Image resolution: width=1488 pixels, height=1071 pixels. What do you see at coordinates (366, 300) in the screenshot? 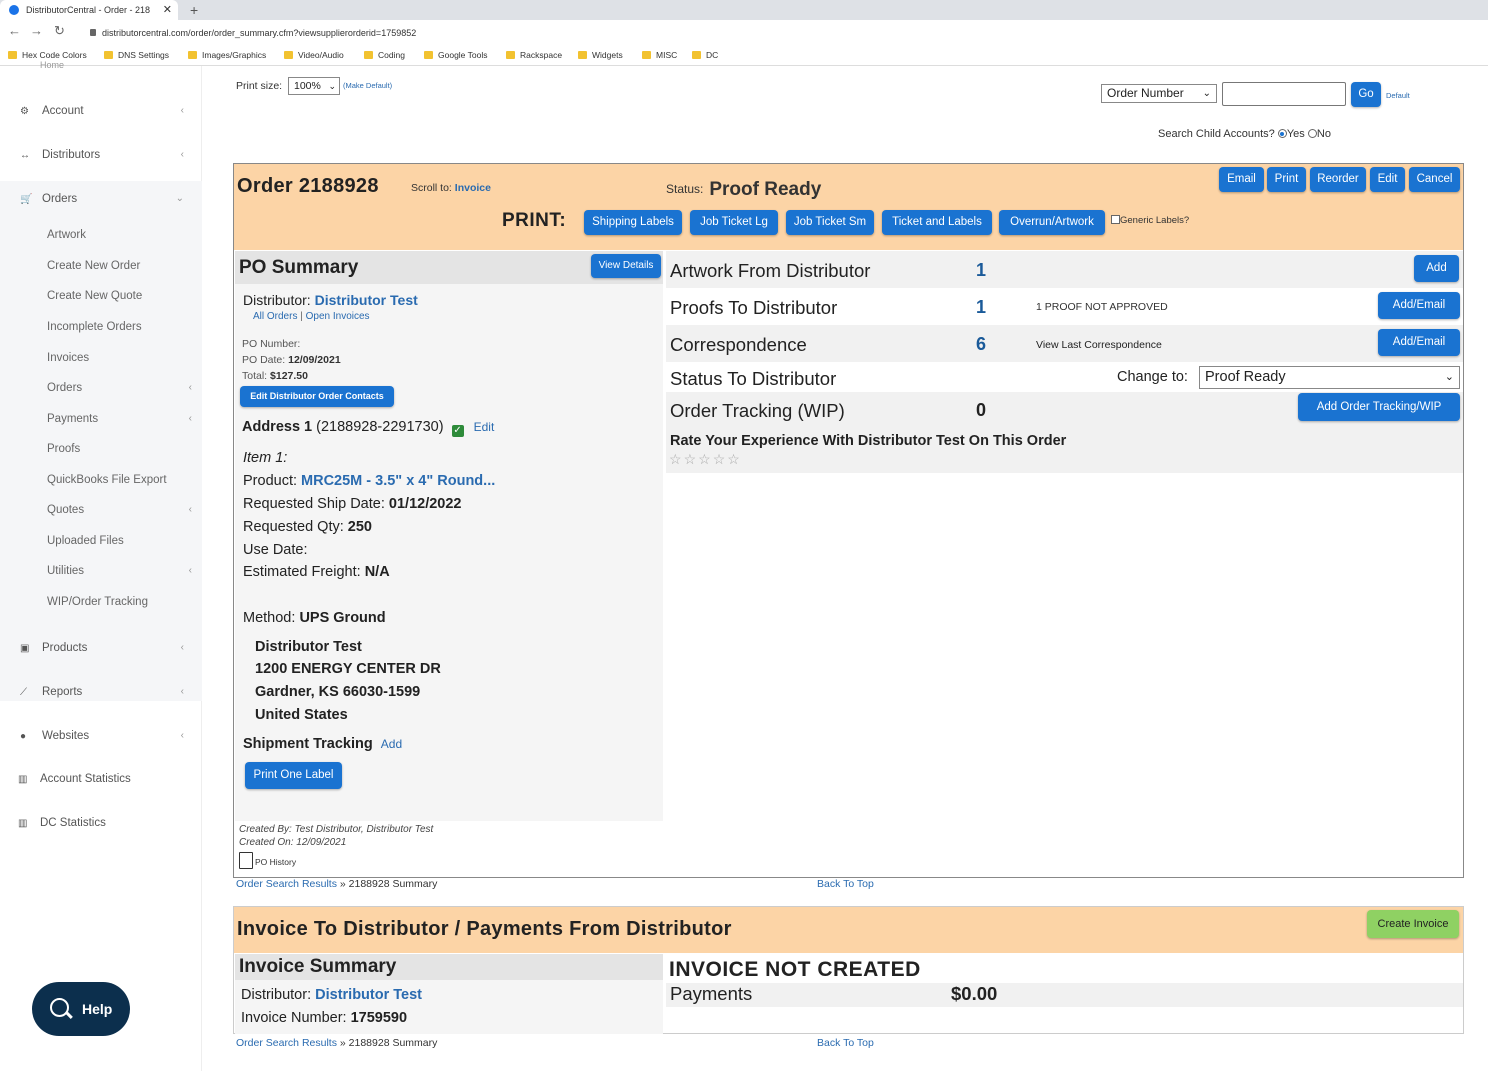
I see `distributor-link: Distributor Test` at bounding box center [366, 300].